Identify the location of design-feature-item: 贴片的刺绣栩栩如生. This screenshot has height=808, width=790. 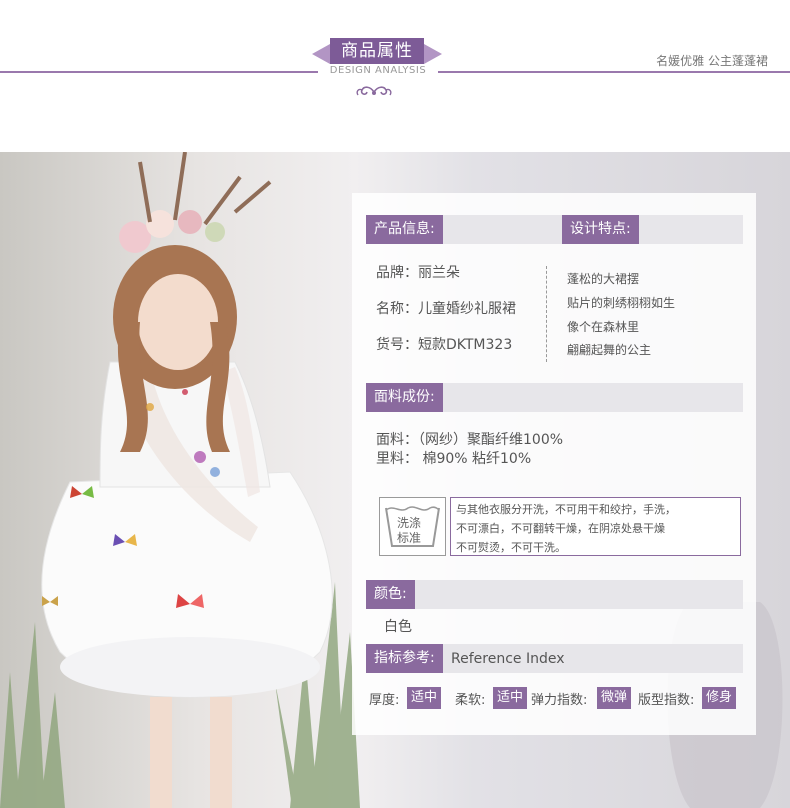
(621, 303).